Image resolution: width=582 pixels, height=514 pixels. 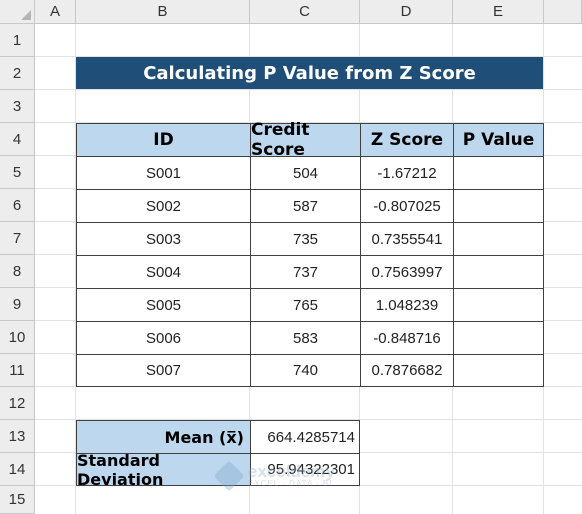 I want to click on cell-z-score: 0.7876682, so click(x=407, y=370).